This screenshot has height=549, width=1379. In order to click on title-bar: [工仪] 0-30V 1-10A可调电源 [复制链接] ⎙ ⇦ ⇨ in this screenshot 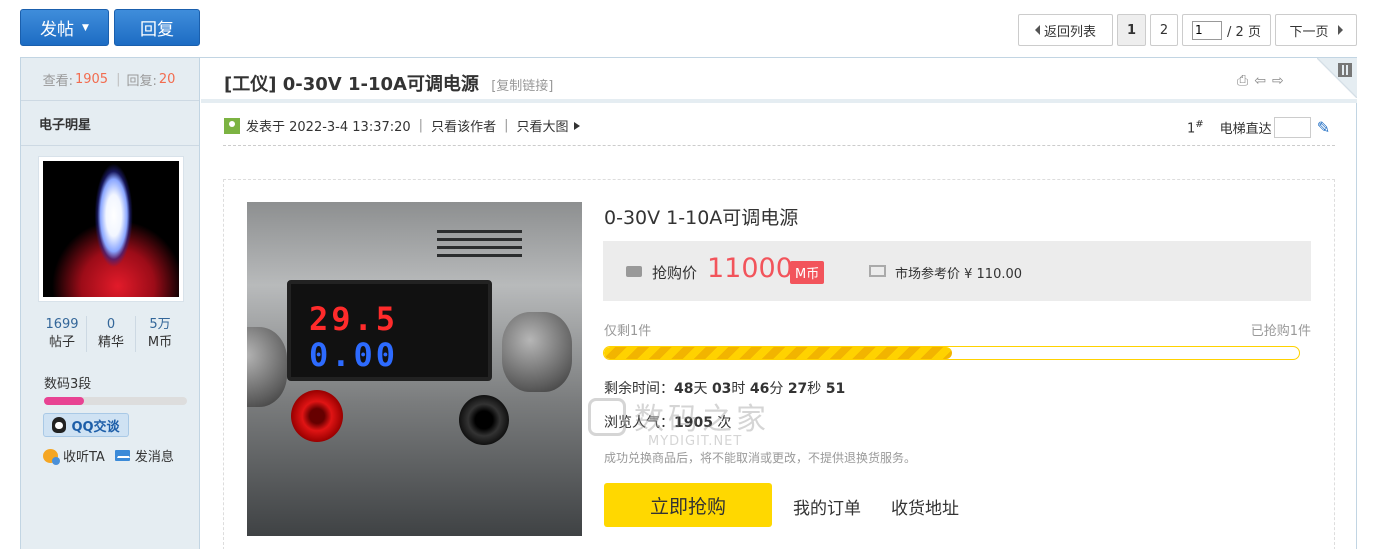, I will do `click(779, 80)`.